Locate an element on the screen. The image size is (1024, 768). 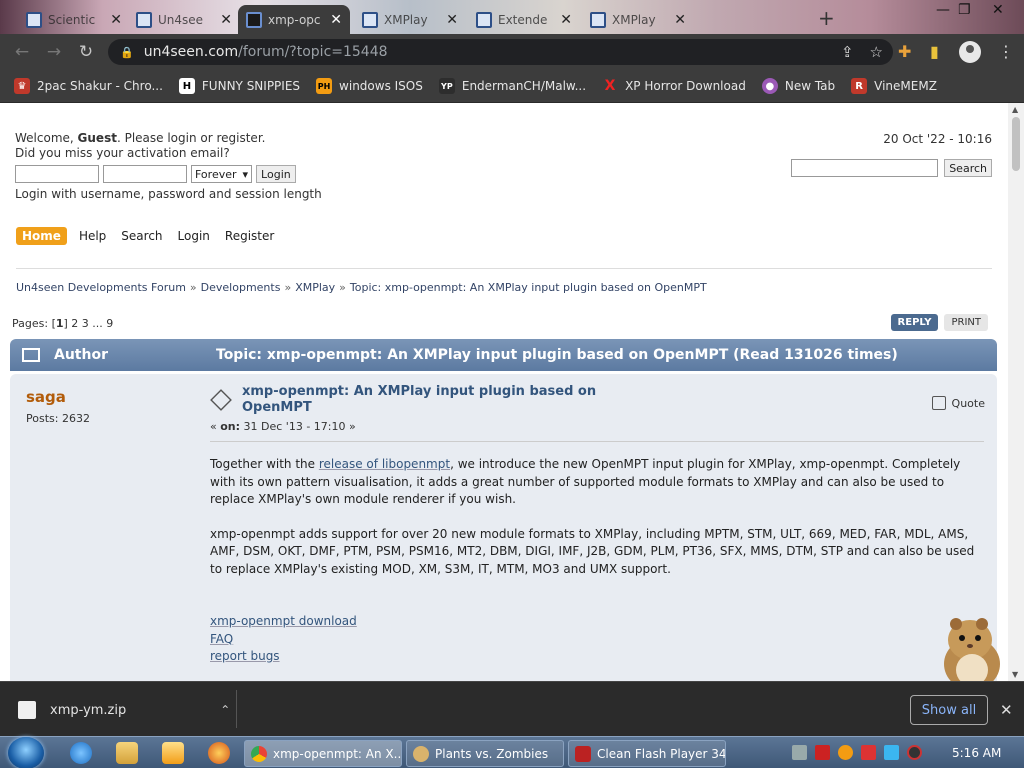
taskbar-clock: 5:16 AM is located at coordinates (976, 753).